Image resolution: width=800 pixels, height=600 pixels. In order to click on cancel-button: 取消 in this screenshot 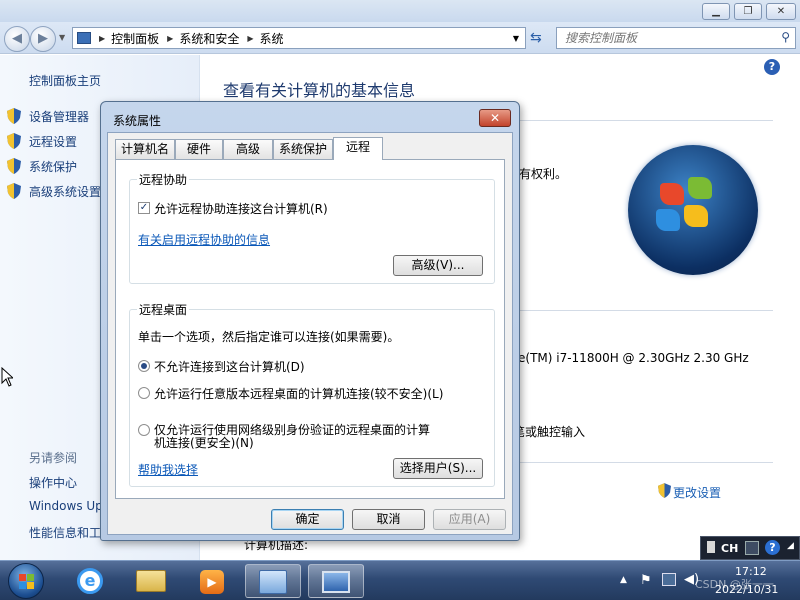, I will do `click(388, 519)`.